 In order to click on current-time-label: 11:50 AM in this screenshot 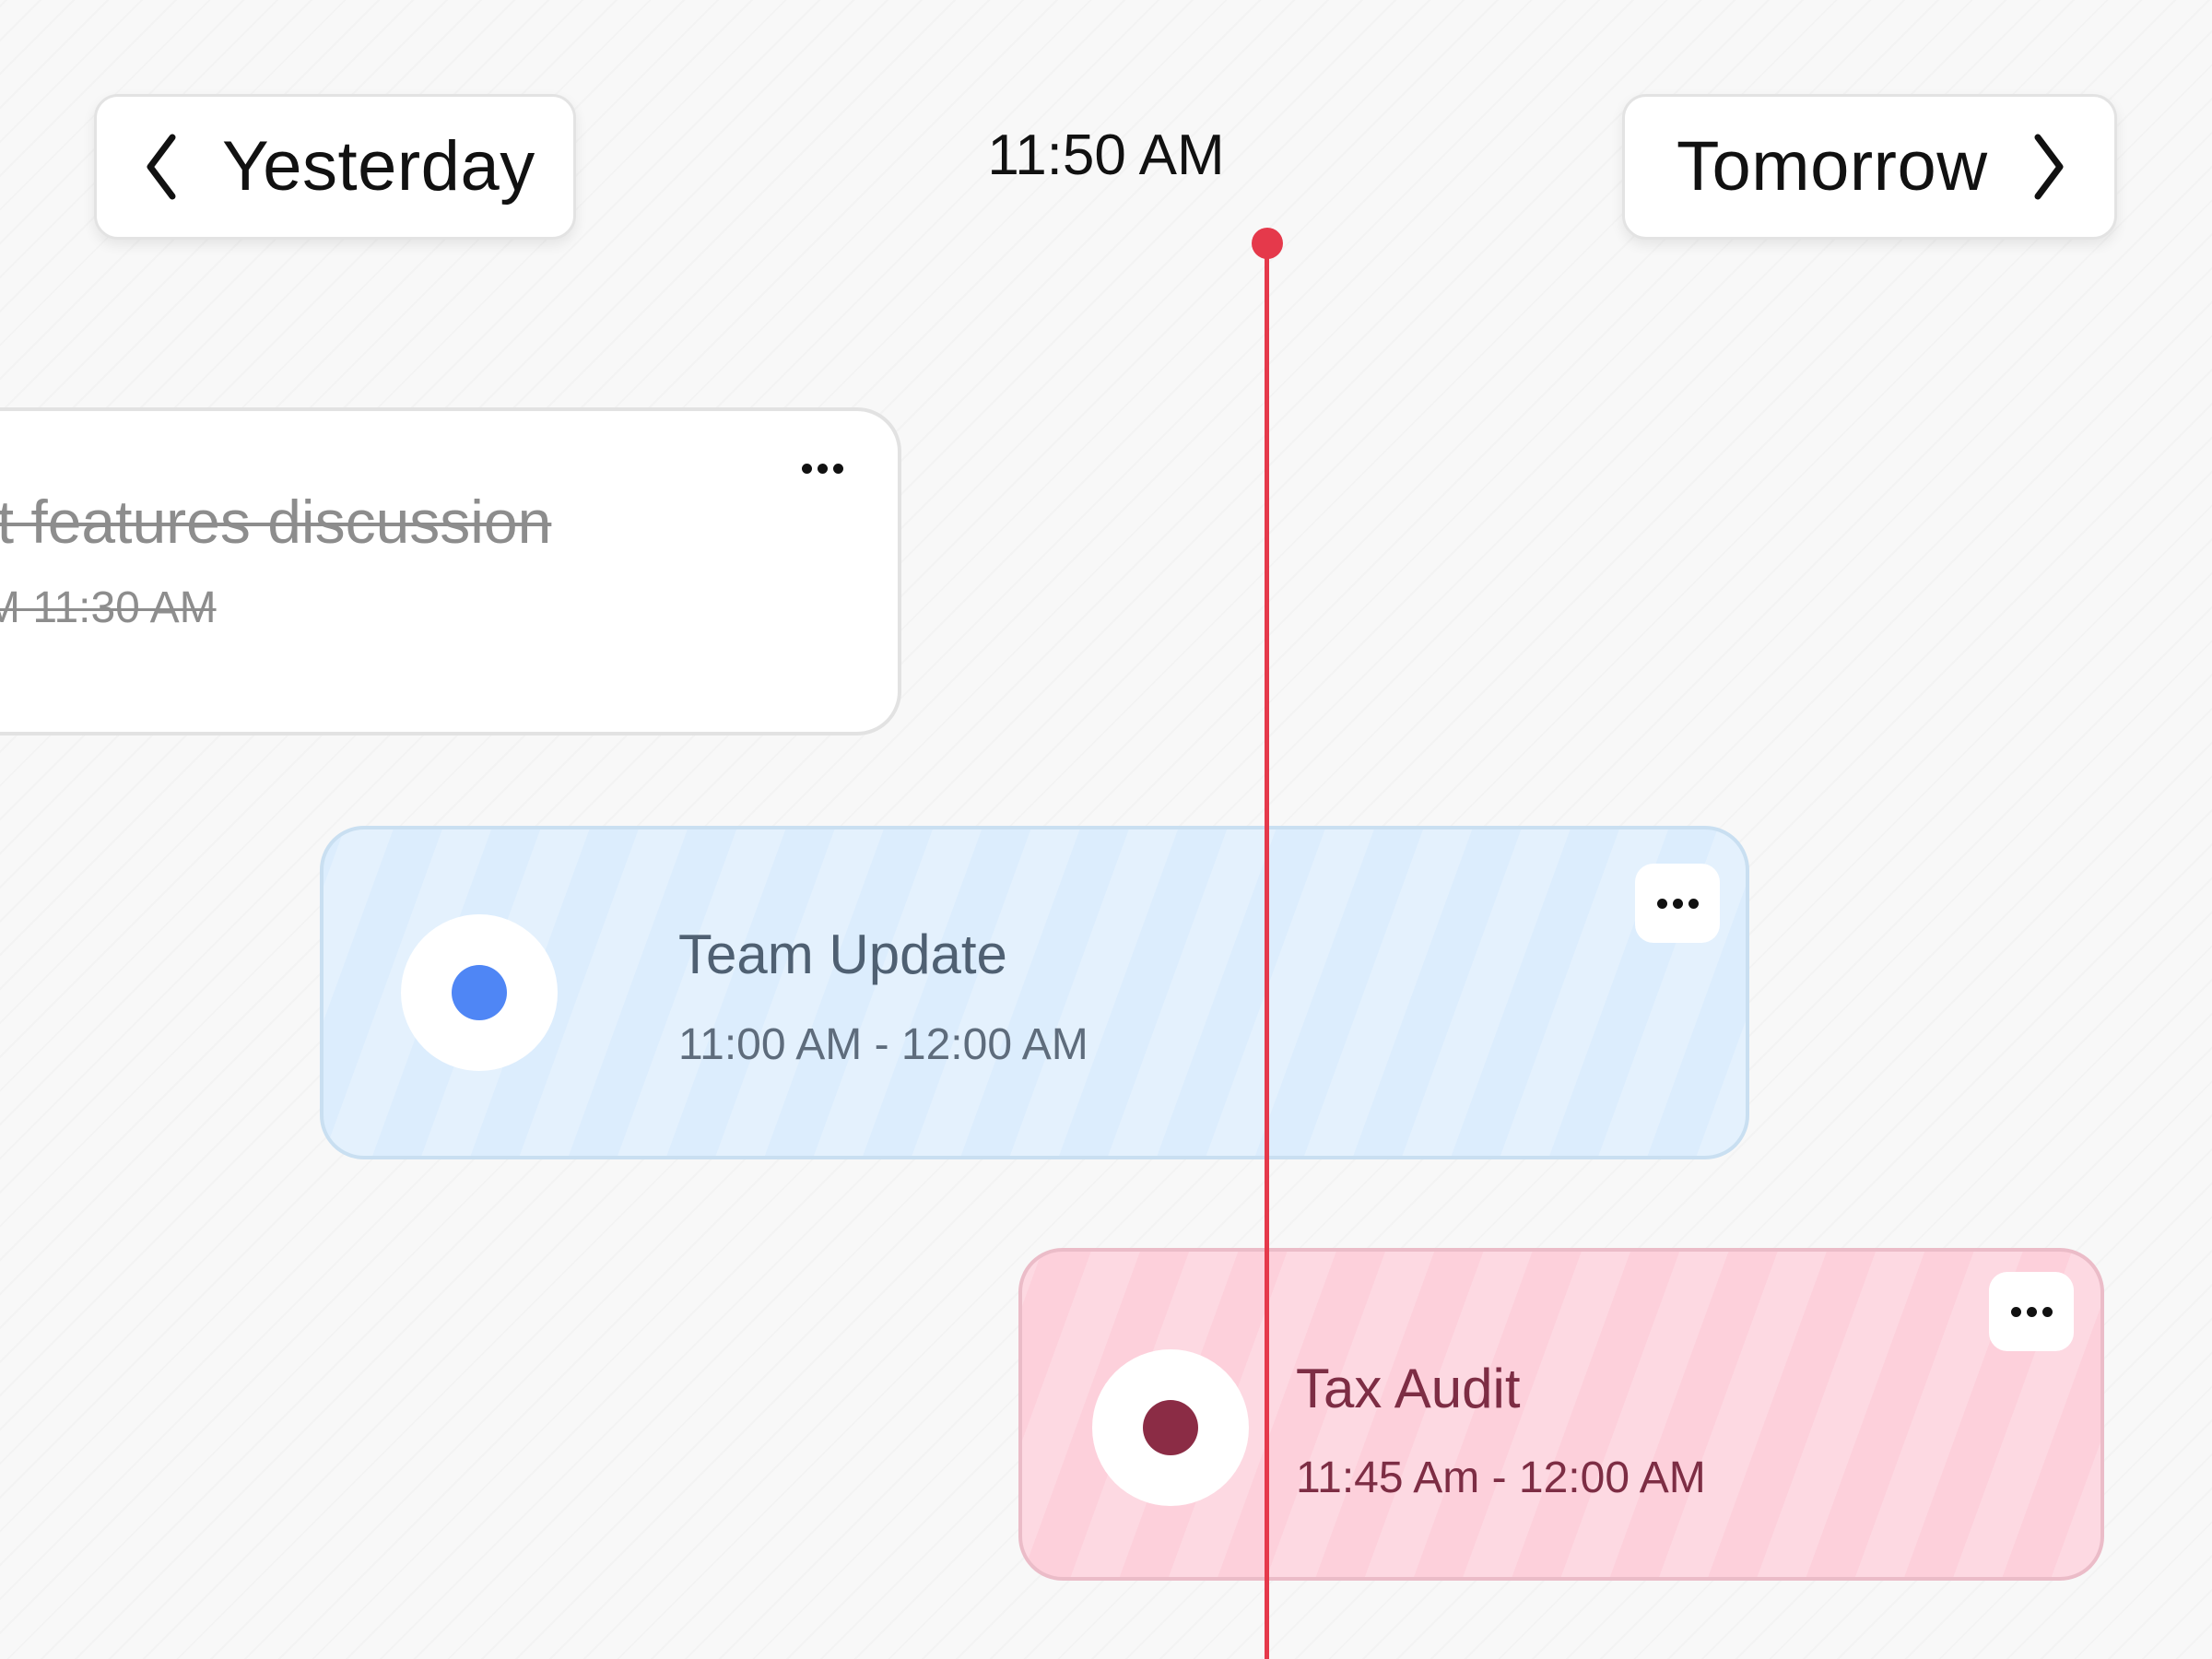, I will do `click(1106, 155)`.